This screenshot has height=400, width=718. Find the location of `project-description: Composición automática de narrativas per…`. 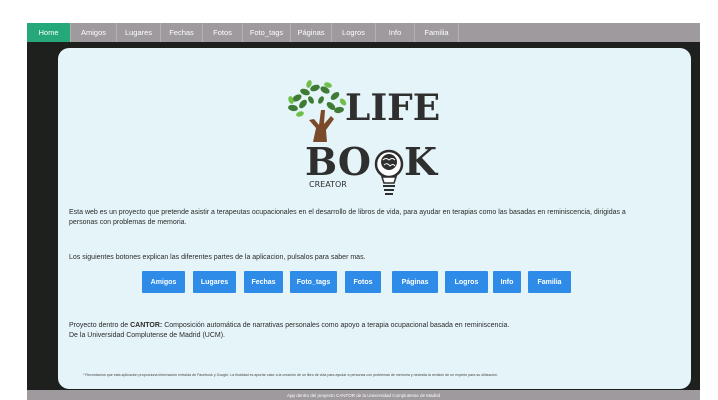

project-description: Composición automática de narrativas per… is located at coordinates (336, 325).